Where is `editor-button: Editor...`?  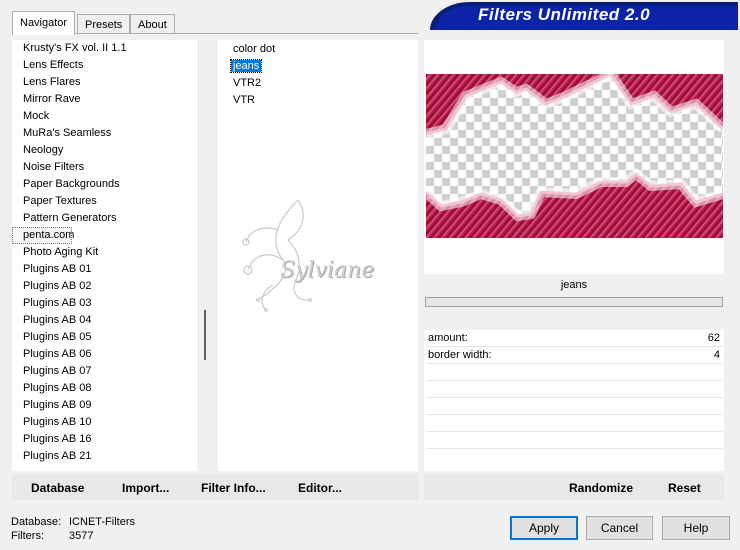
editor-button: Editor... is located at coordinates (320, 488).